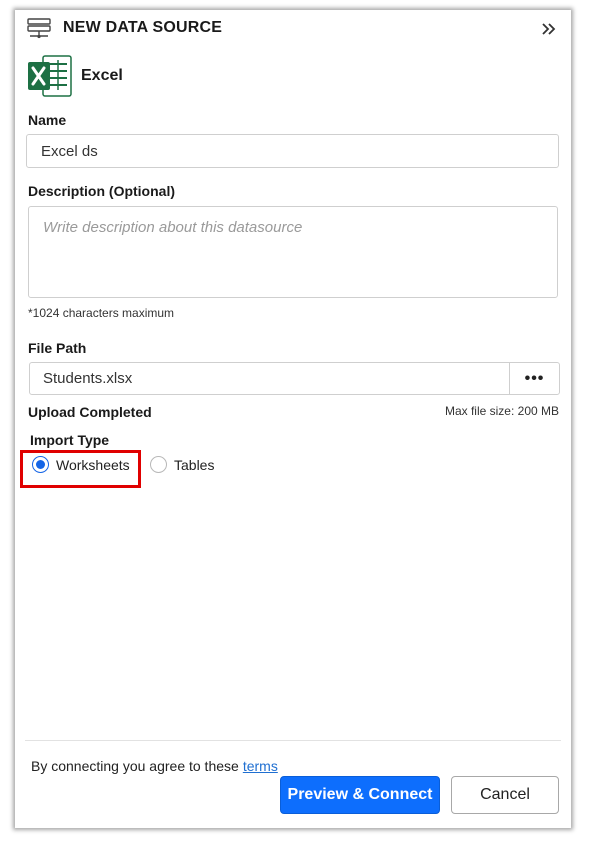 The image size is (590, 845). Describe the element at coordinates (102, 75) in the screenshot. I see `source-name: Excel` at that location.